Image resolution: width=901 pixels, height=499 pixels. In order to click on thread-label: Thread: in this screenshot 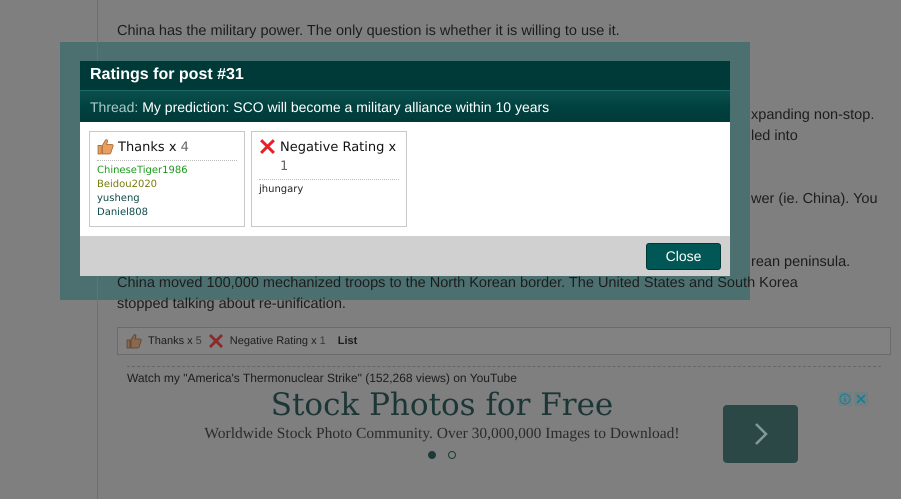, I will do `click(114, 106)`.